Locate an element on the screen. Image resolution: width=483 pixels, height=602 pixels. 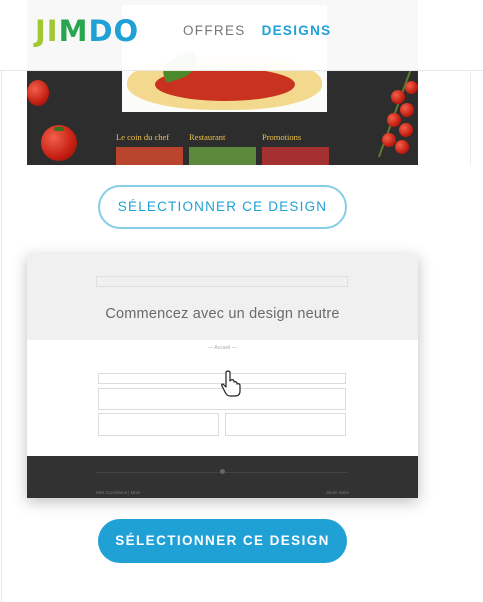
hand-pointer-icon is located at coordinates (231, 383).